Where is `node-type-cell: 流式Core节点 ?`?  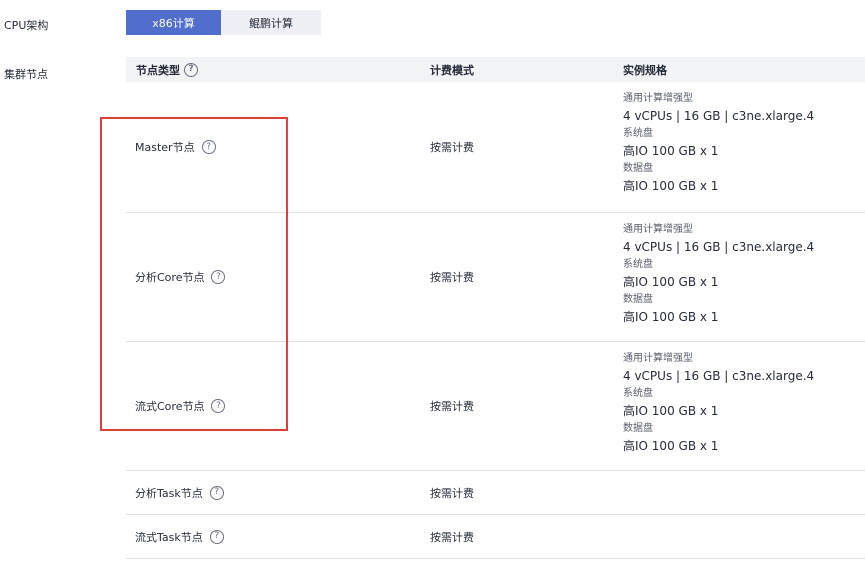 node-type-cell: 流式Core节点 ? is located at coordinates (180, 406).